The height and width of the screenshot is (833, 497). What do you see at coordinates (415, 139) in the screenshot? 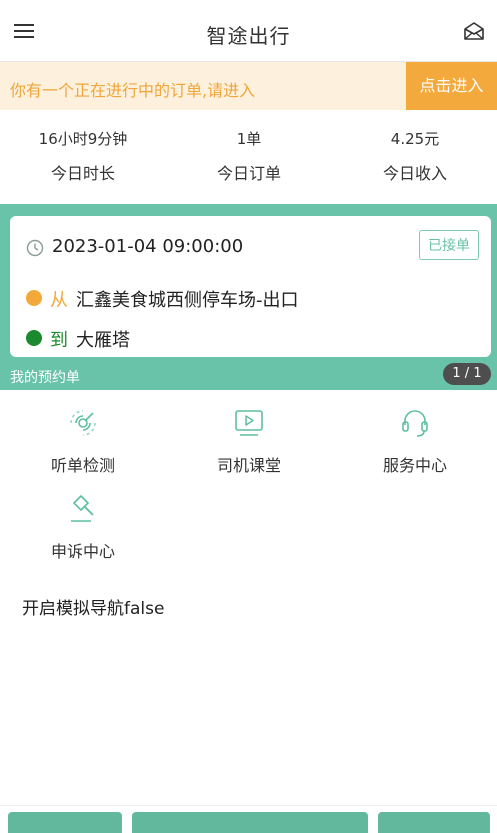
I see `stat-value: 4.25元` at bounding box center [415, 139].